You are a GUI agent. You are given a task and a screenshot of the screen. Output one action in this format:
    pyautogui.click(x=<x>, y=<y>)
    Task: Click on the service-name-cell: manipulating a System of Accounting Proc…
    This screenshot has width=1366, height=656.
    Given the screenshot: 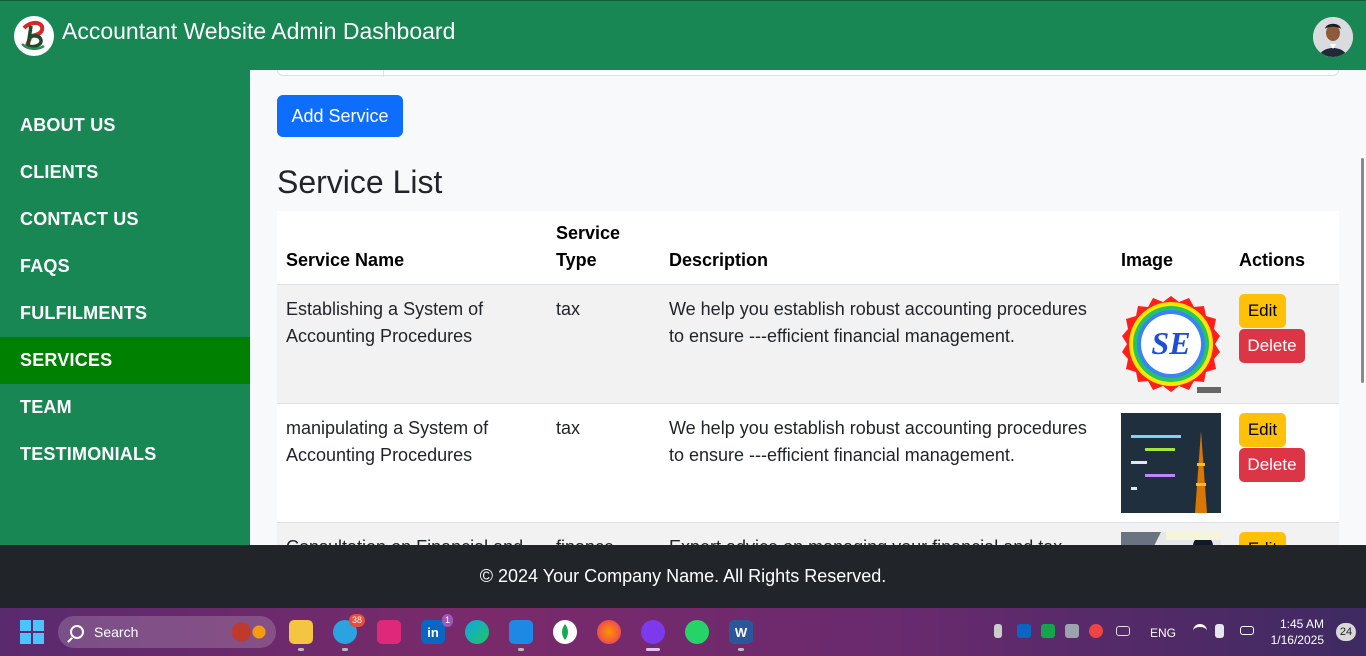 What is the action you would take?
    pyautogui.click(x=412, y=463)
    